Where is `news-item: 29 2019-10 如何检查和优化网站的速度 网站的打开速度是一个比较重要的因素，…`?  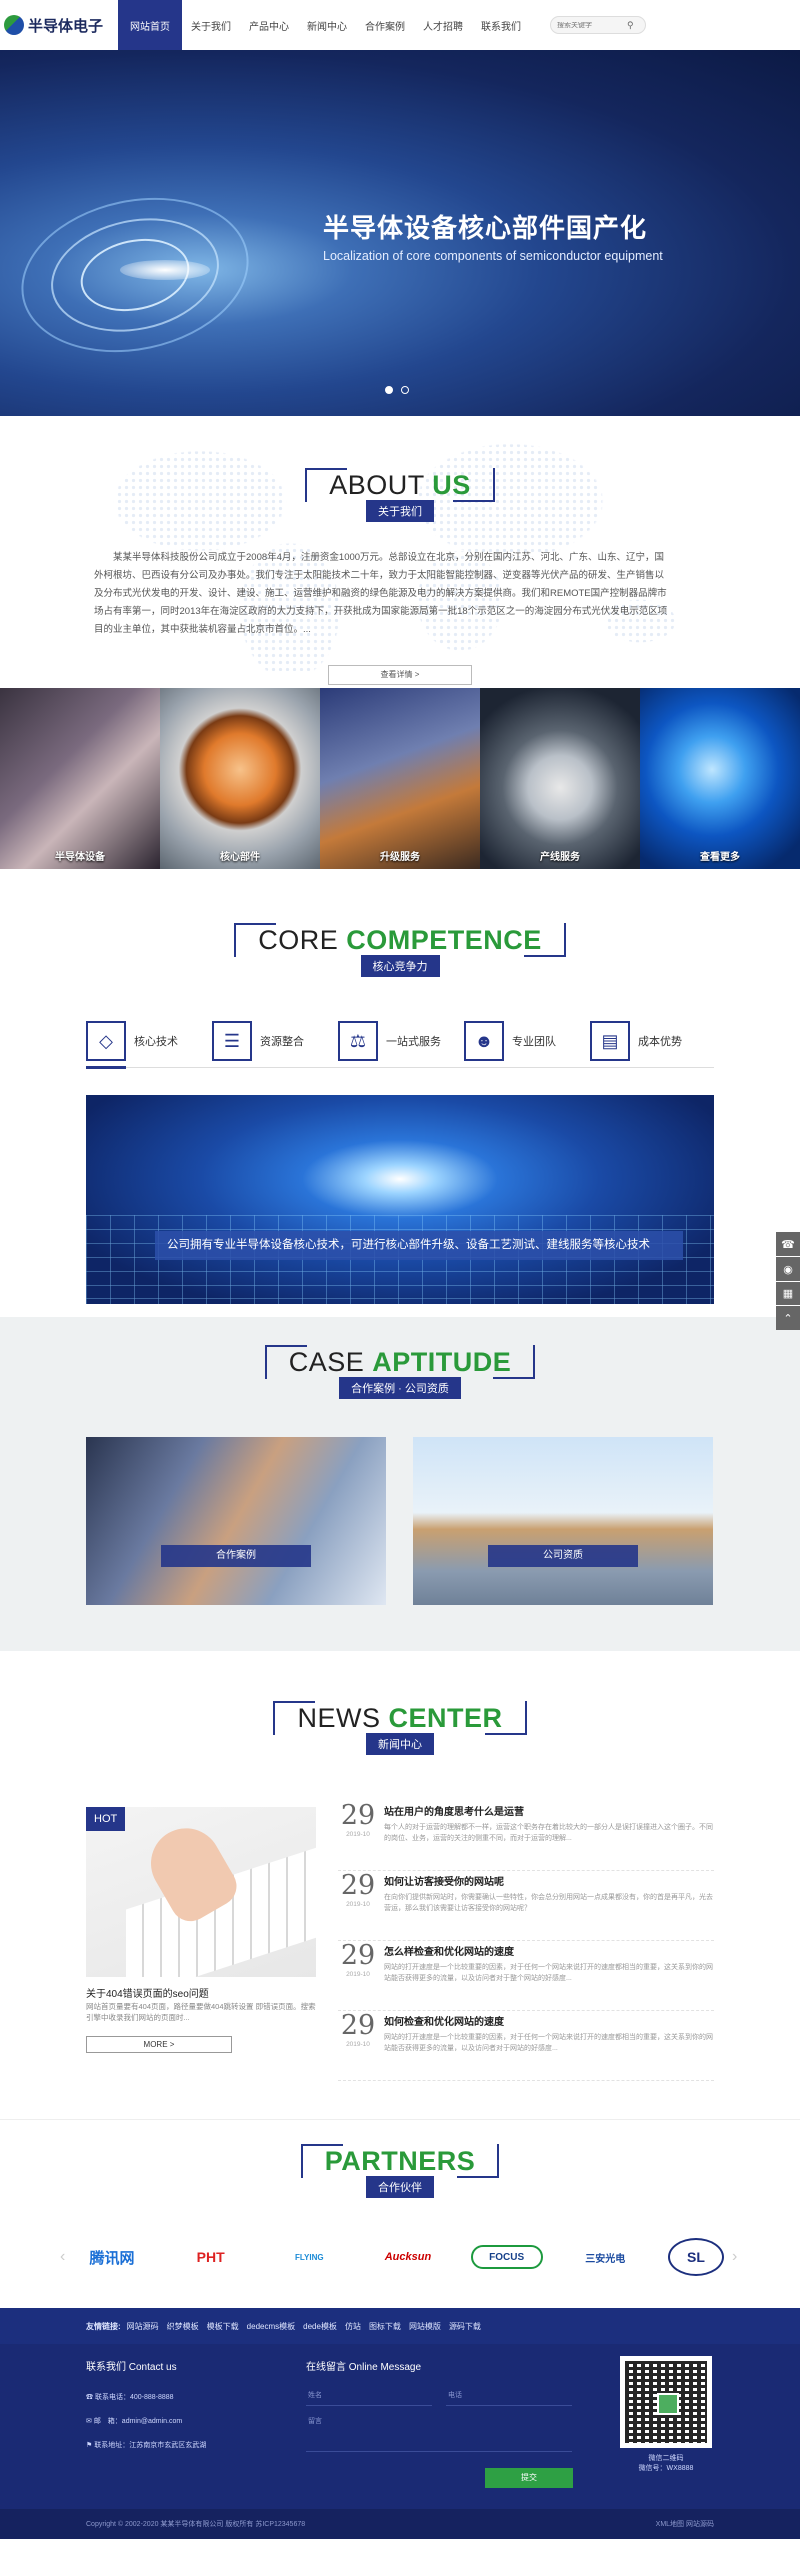 news-item: 29 2019-10 如何检查和优化网站的速度 网站的打开速度是一个比较重要的因素，… is located at coordinates (526, 2046).